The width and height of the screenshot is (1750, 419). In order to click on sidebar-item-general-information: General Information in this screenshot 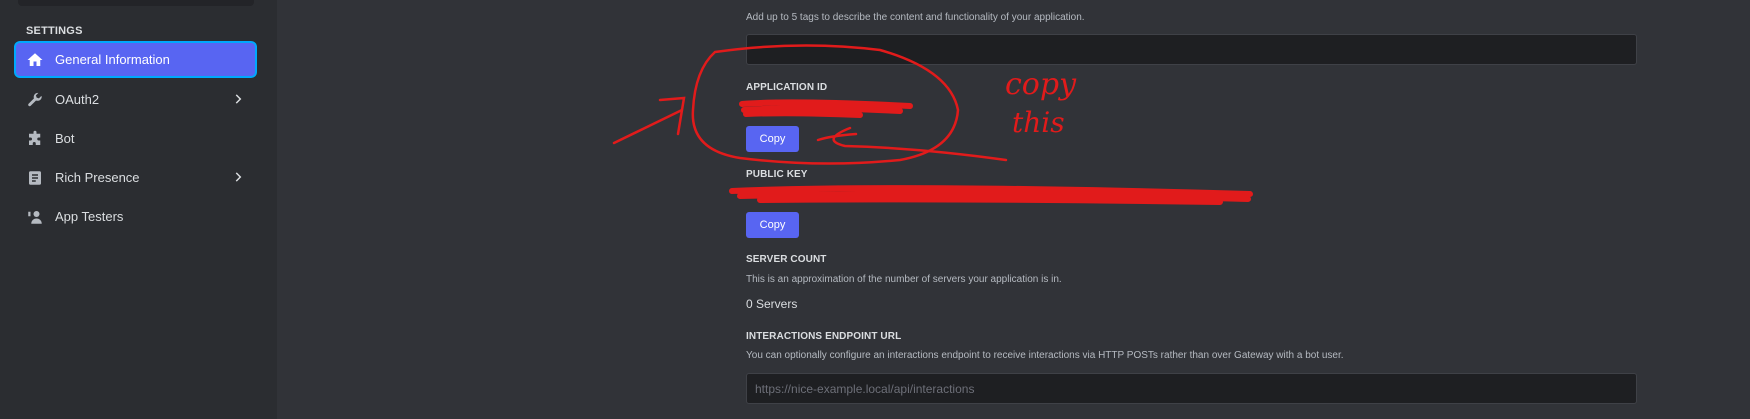, I will do `click(135, 59)`.